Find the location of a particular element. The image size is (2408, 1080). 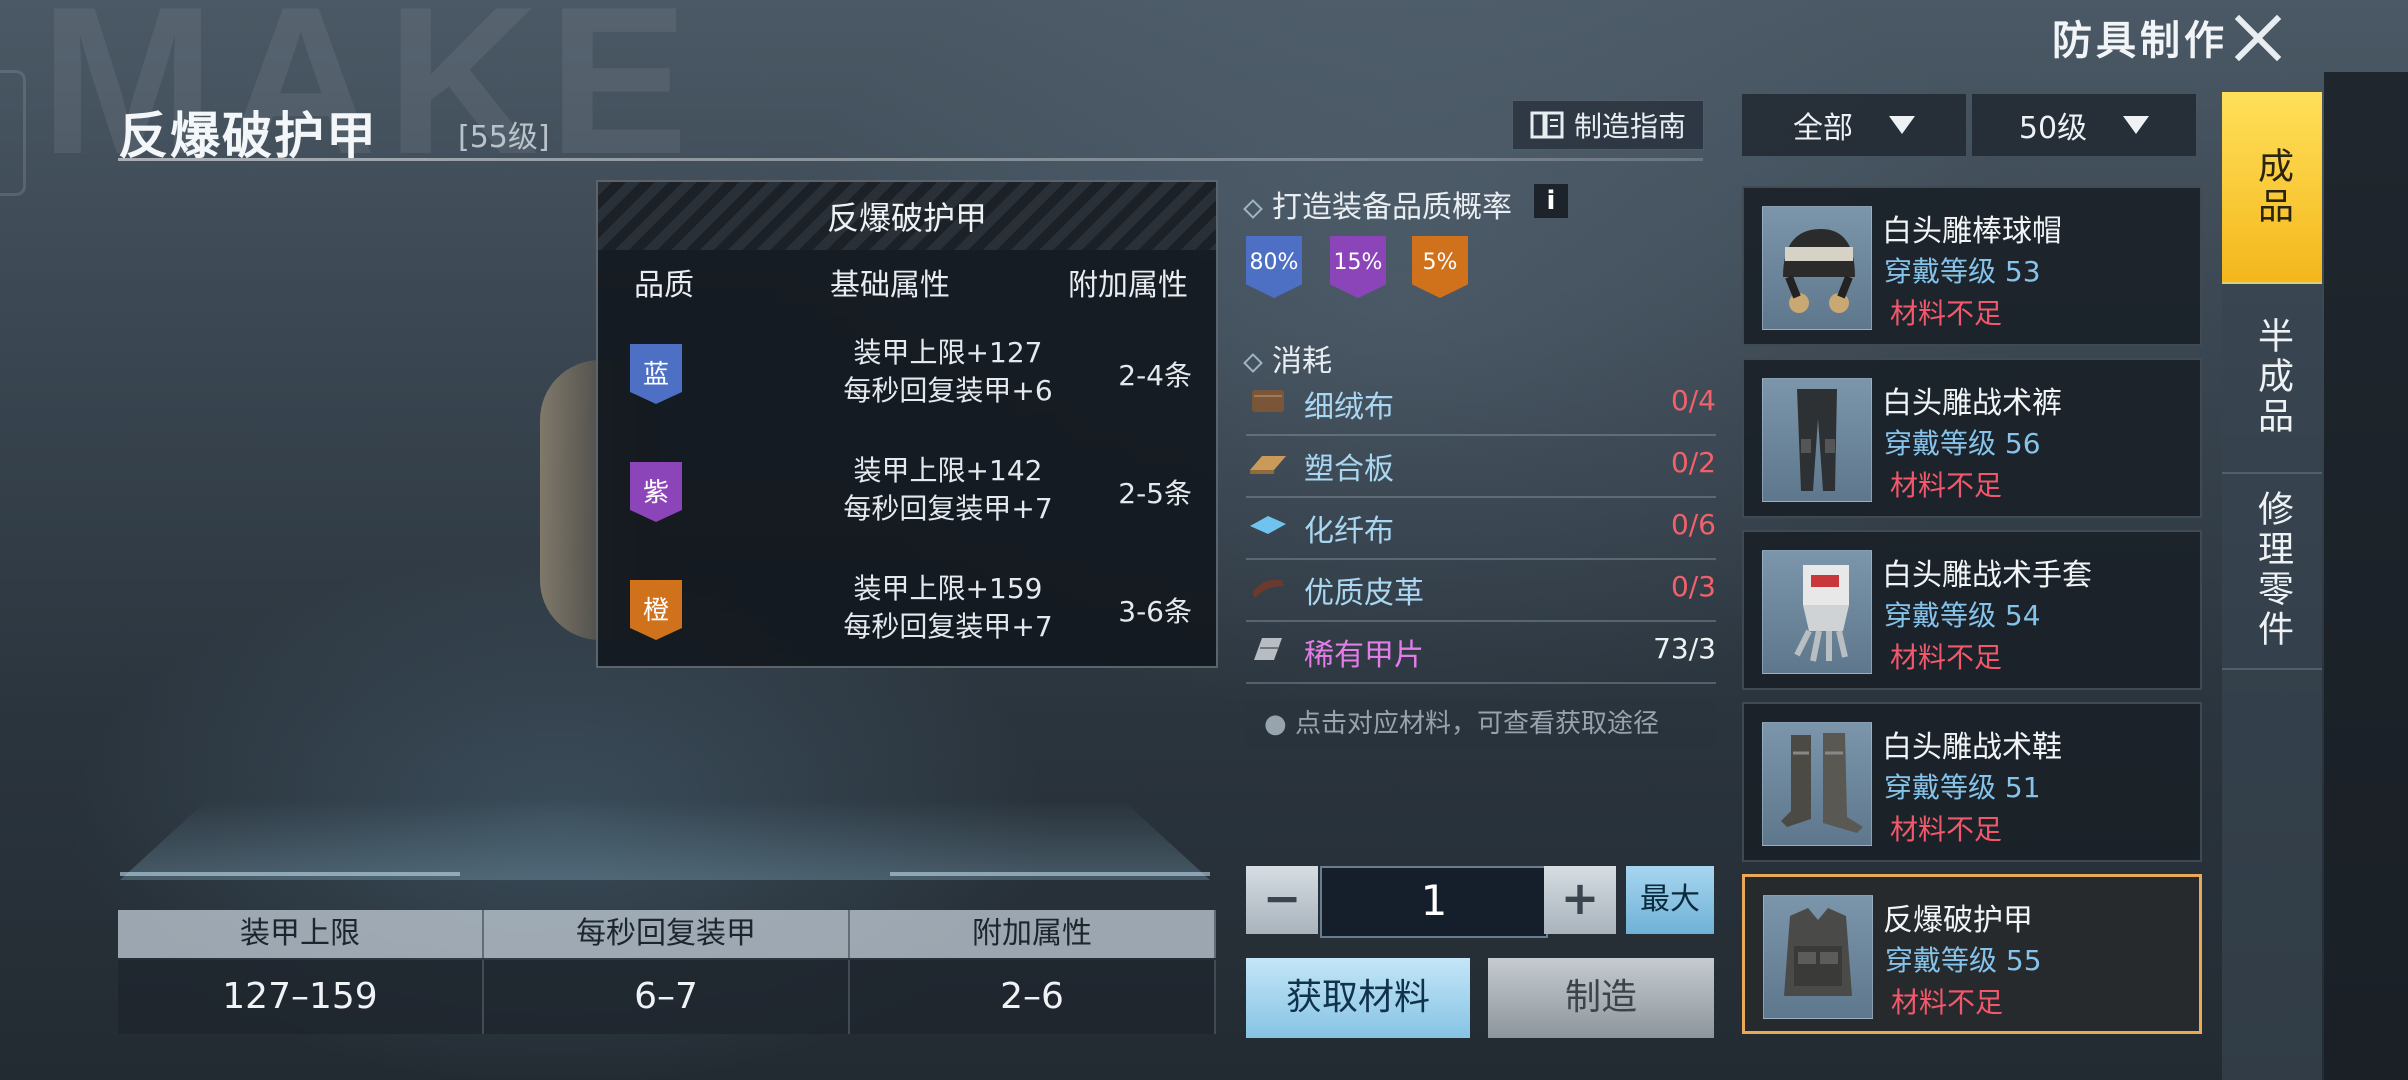

info-icon: i is located at coordinates (1551, 201).